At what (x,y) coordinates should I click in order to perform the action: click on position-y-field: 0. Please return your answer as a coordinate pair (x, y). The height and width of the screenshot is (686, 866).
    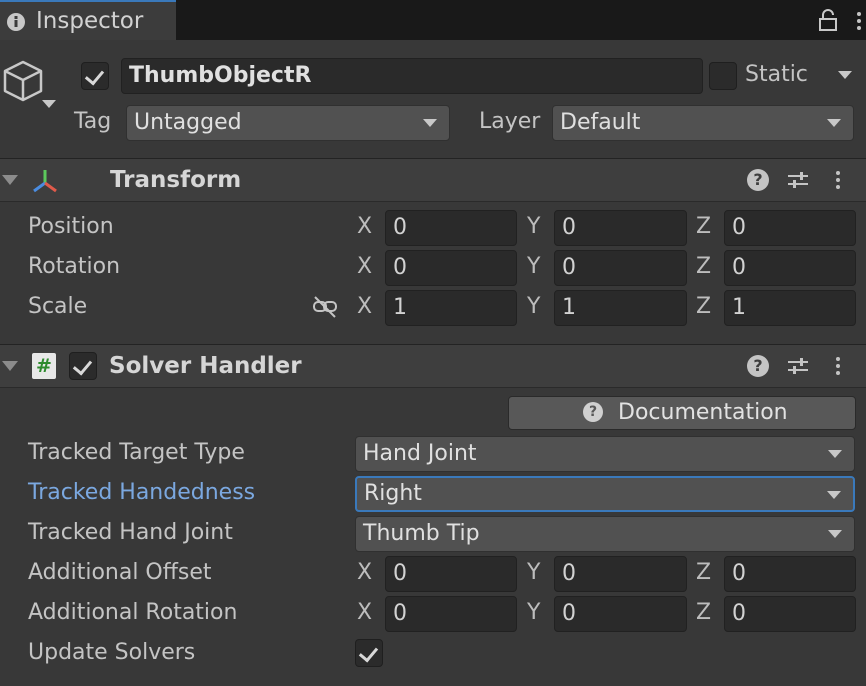
    Looking at the image, I should click on (620, 228).